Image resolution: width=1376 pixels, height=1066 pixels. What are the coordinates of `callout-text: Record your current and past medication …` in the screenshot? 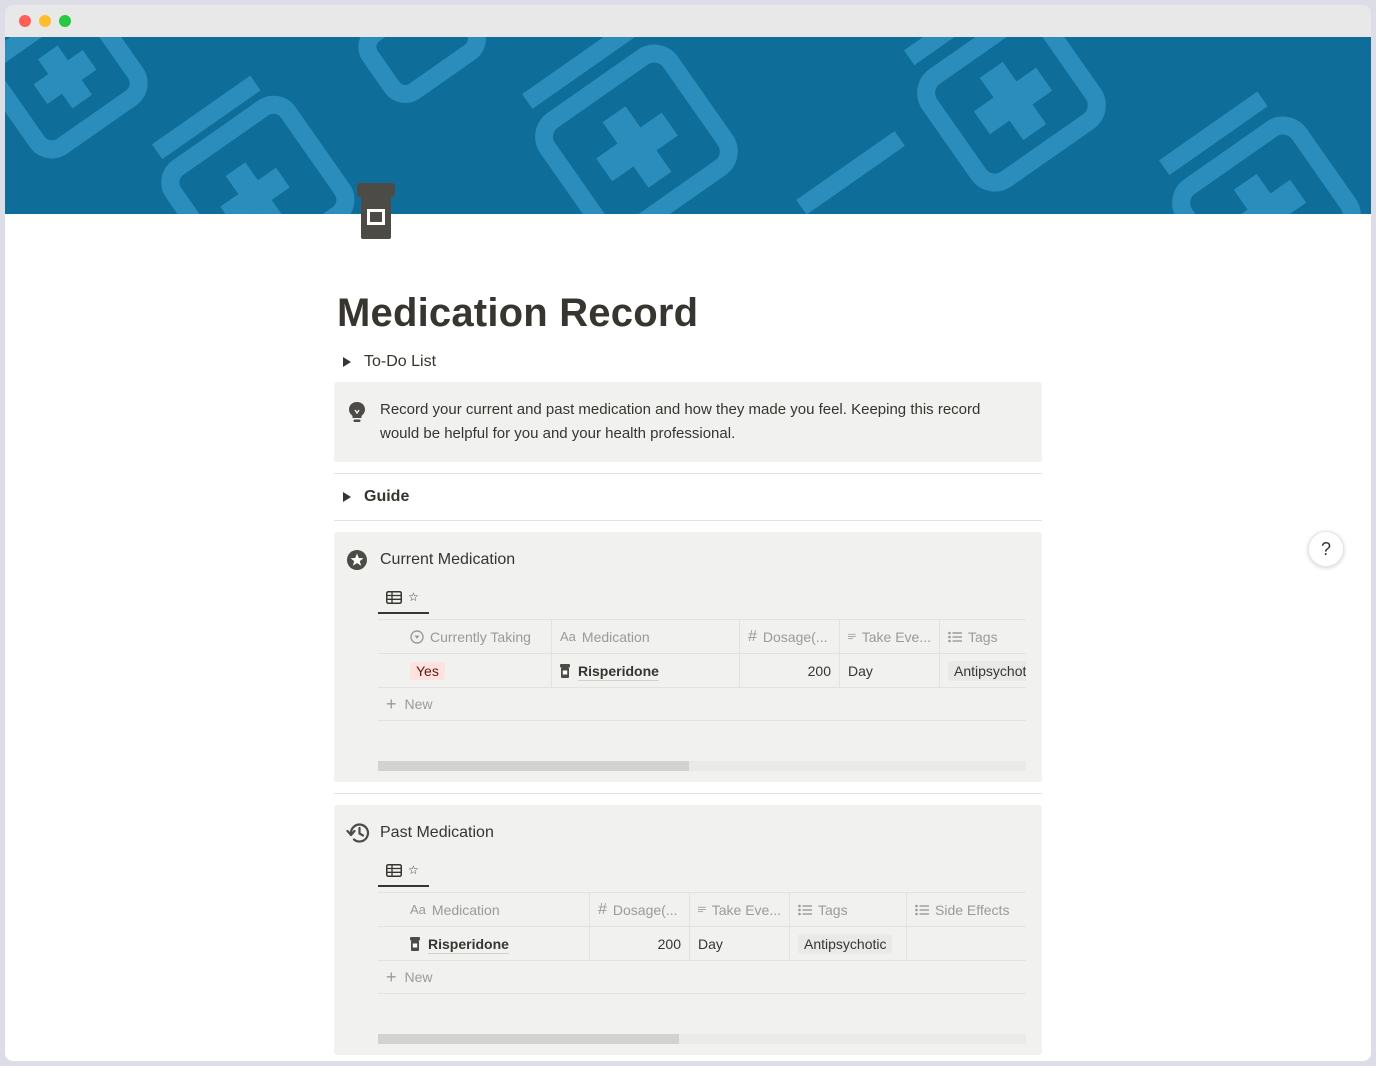 It's located at (680, 421).